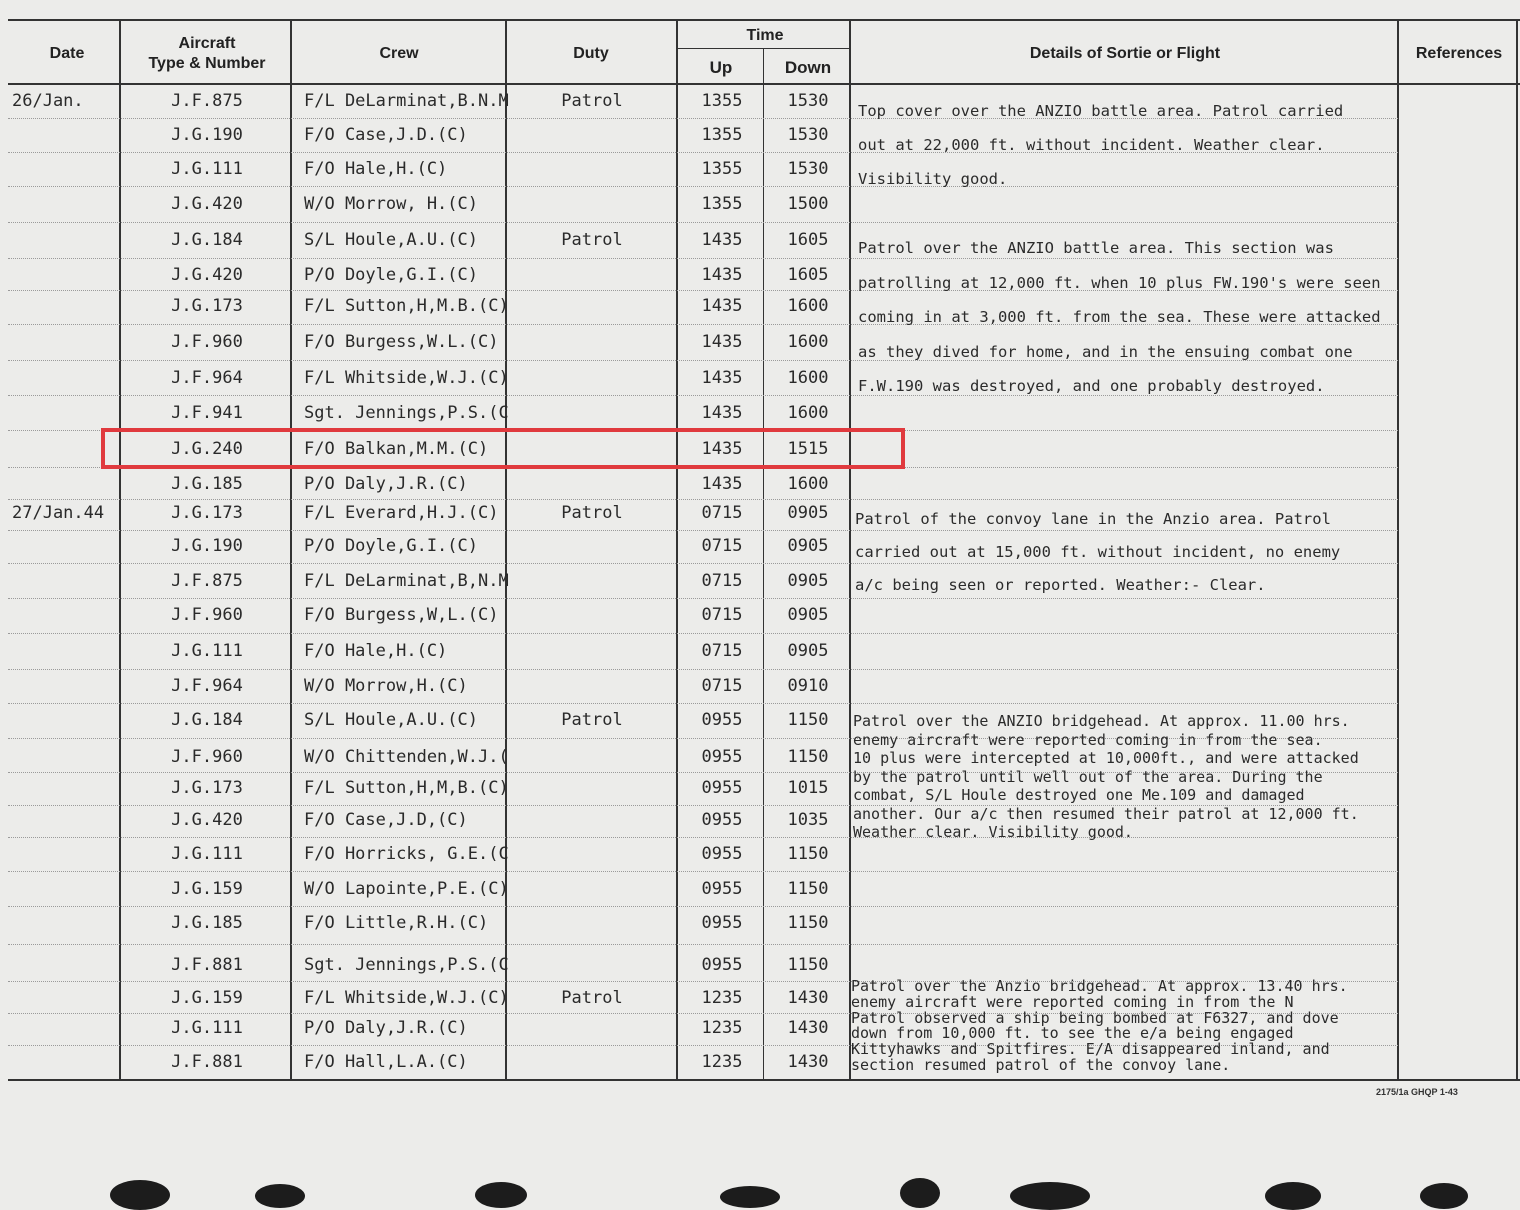  What do you see at coordinates (386, 820) in the screenshot?
I see `crew-cell: F/O Case,J.D,(C)` at bounding box center [386, 820].